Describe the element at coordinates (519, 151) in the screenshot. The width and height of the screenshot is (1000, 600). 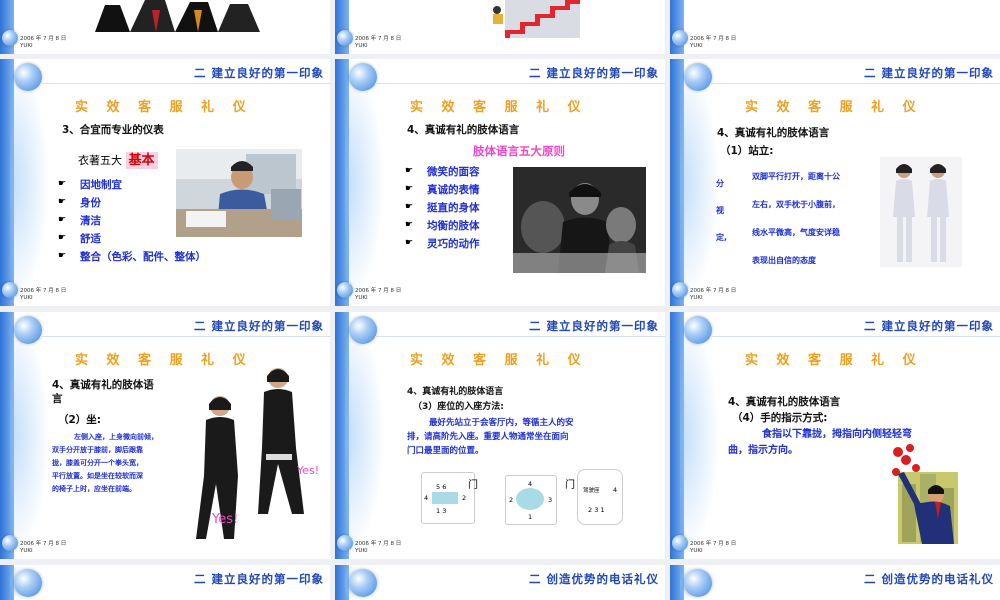
I see `principles-title: 肢体语言五大原则` at that location.